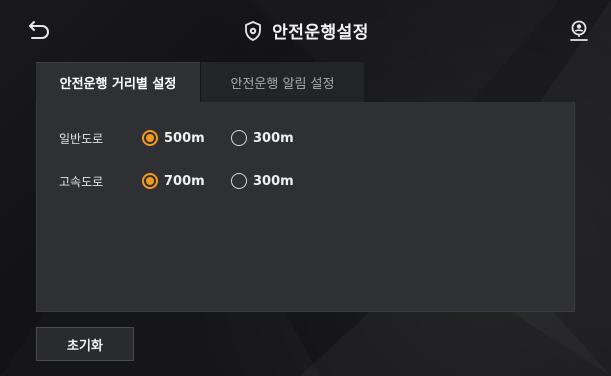  I want to click on reset-button: 초기화, so click(85, 344).